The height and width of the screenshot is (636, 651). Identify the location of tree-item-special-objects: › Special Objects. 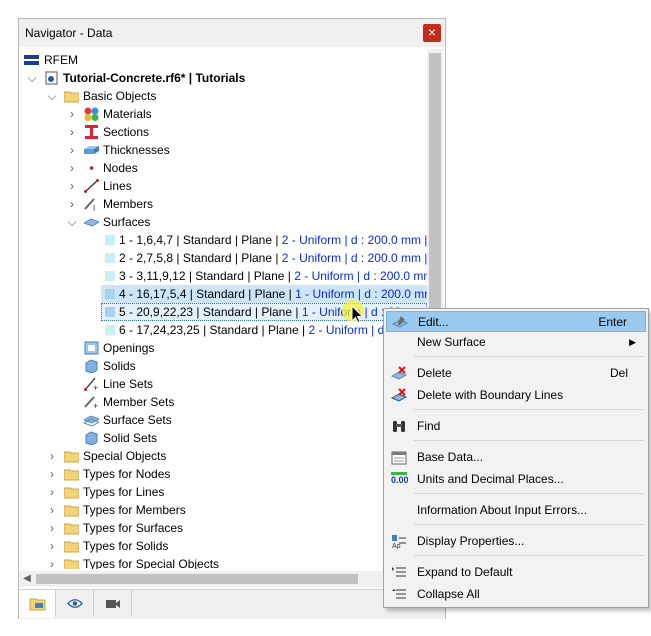
(219, 456).